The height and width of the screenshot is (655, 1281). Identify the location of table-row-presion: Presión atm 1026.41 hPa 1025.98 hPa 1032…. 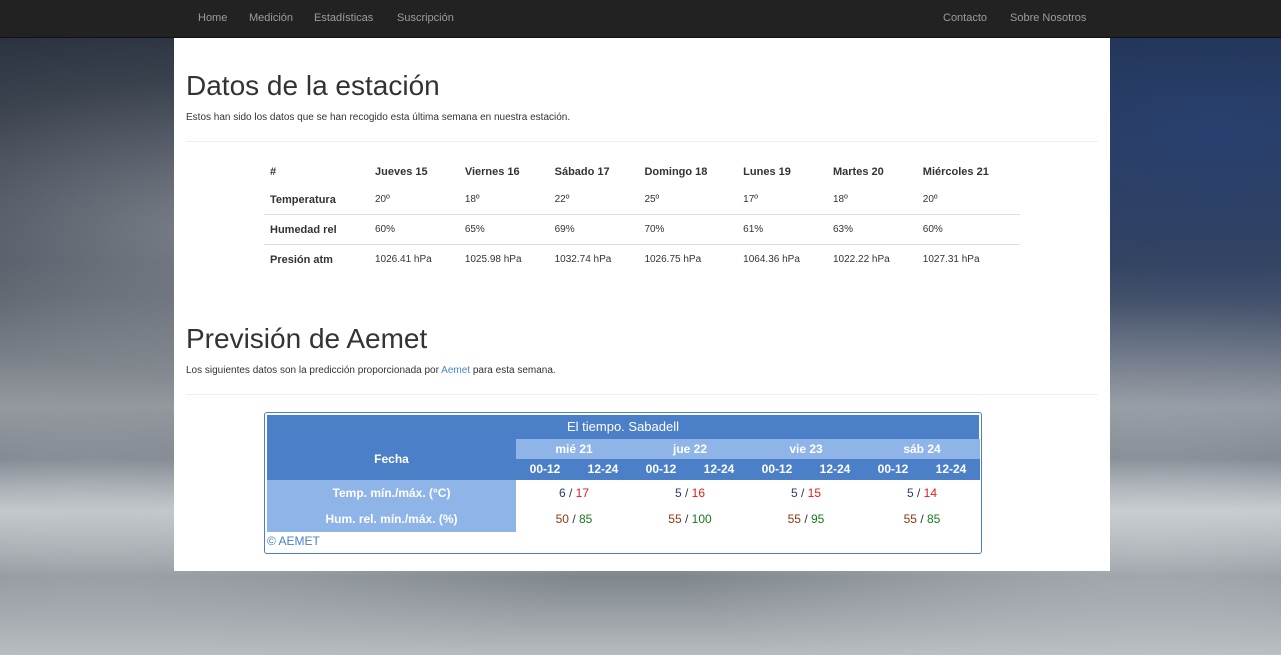
(642, 259).